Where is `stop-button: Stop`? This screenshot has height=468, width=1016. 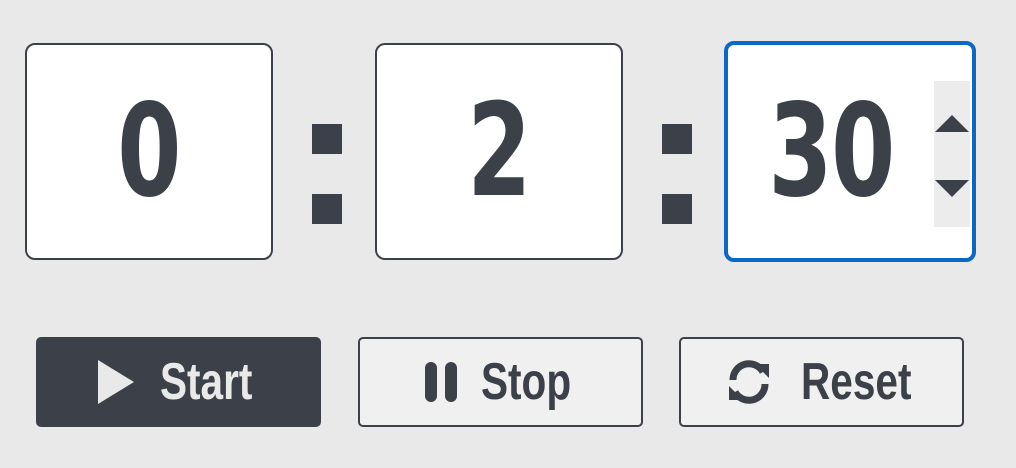 stop-button: Stop is located at coordinates (500, 382).